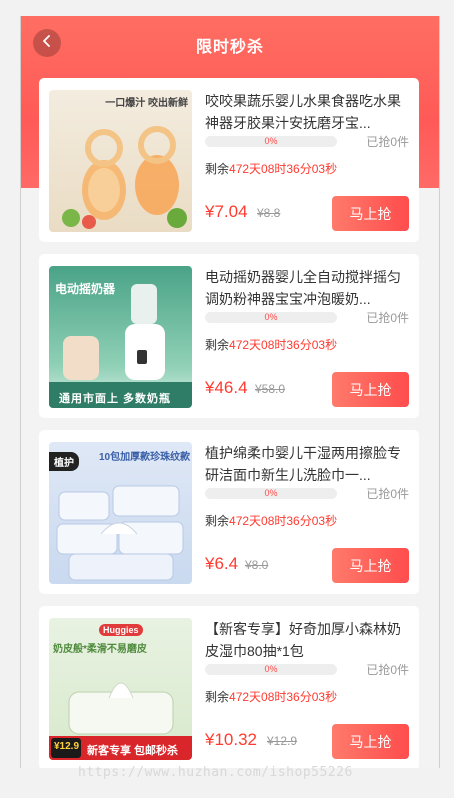 This screenshot has height=798, width=454. I want to click on sale-price: ¥6.4, so click(222, 563).